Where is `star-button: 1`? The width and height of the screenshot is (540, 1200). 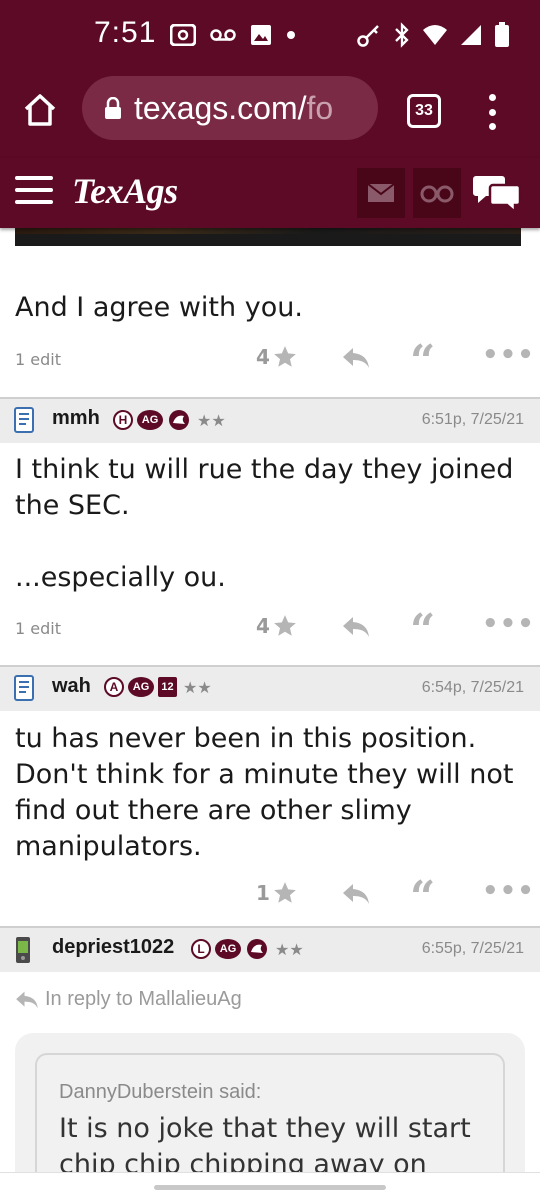
star-button: 1 is located at coordinates (277, 893).